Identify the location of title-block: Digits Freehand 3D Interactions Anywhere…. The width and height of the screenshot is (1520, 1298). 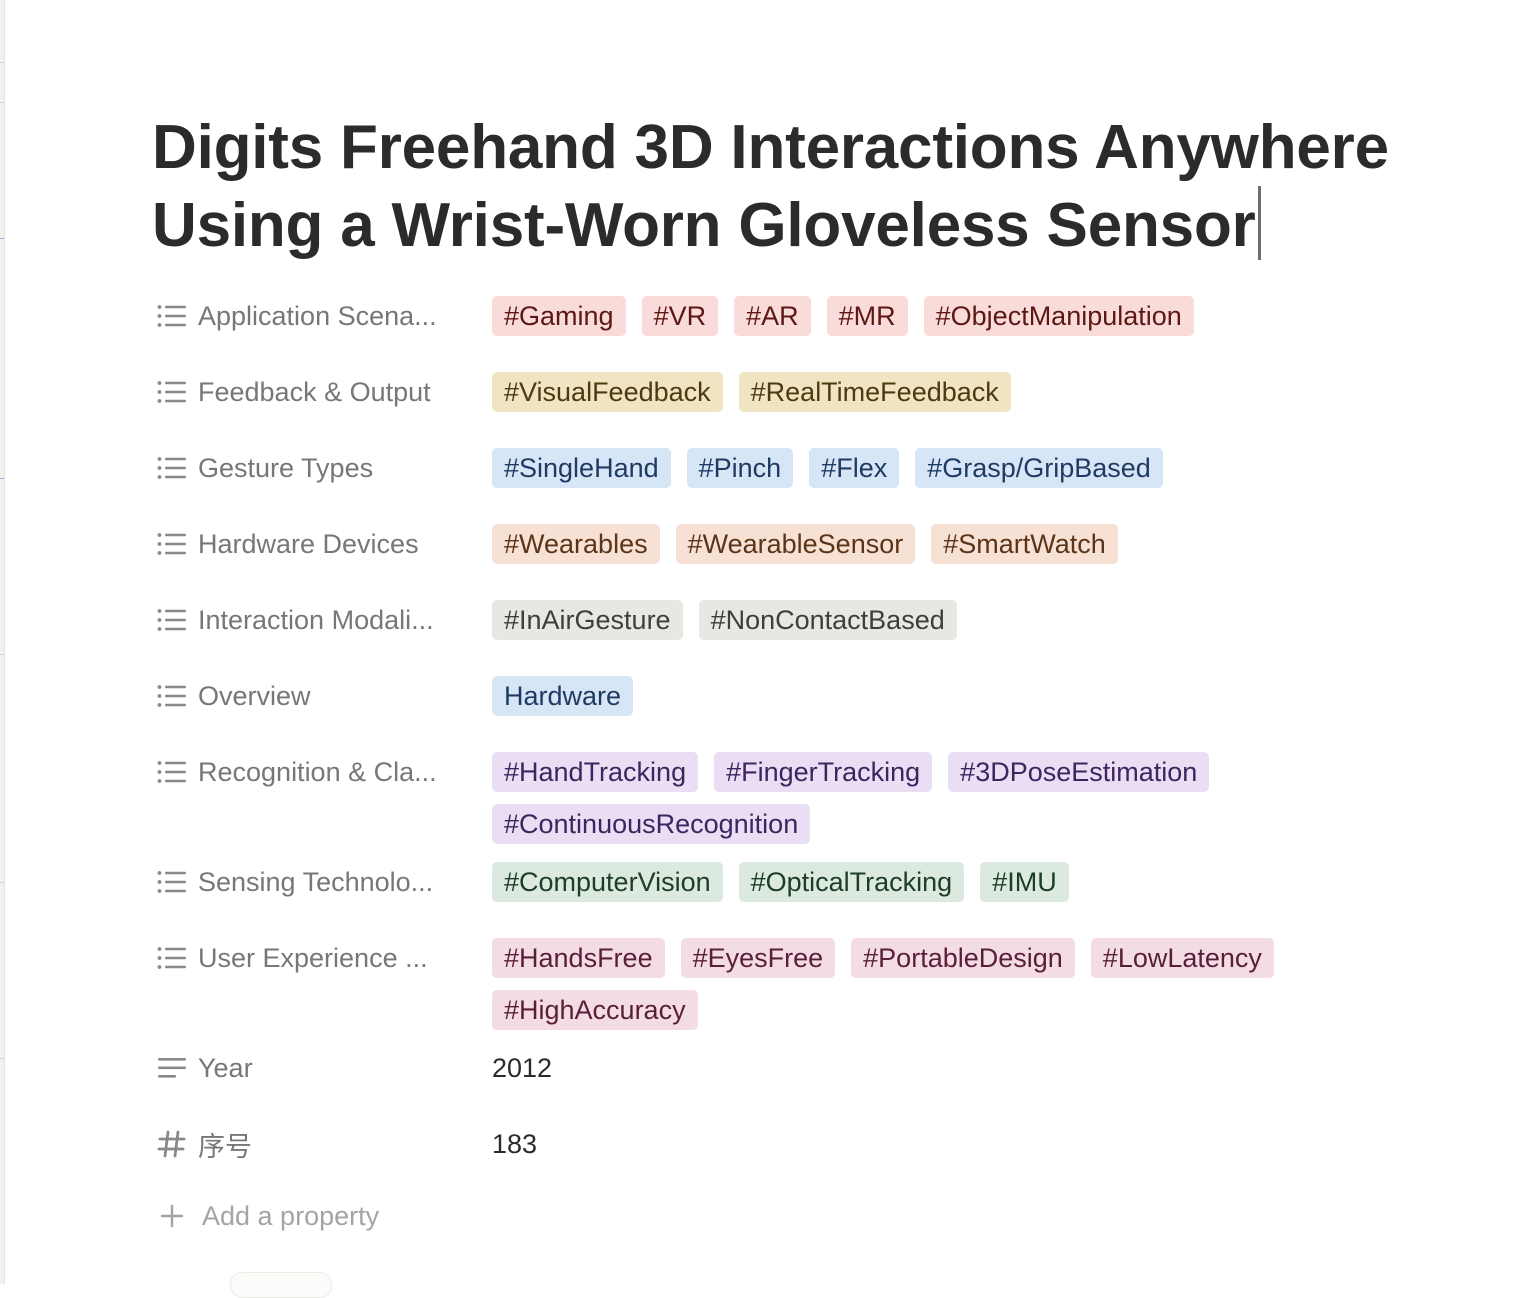
(817, 187).